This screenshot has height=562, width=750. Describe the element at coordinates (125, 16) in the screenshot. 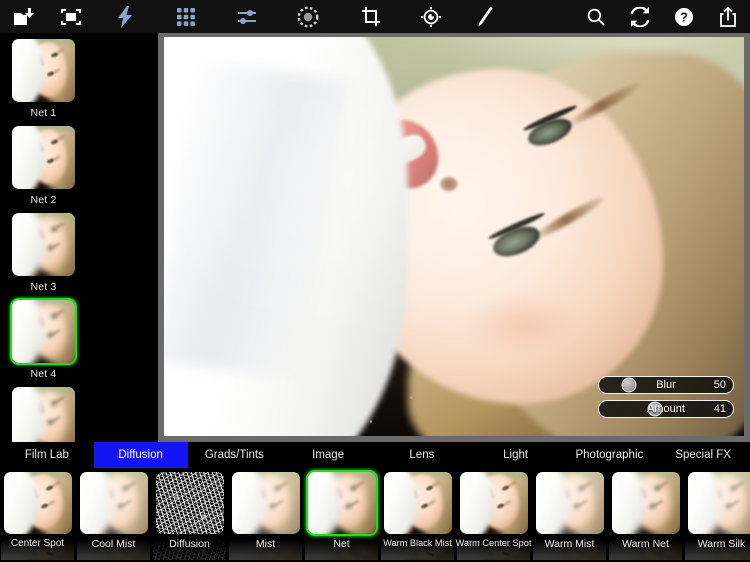

I see `lightning-icon` at that location.